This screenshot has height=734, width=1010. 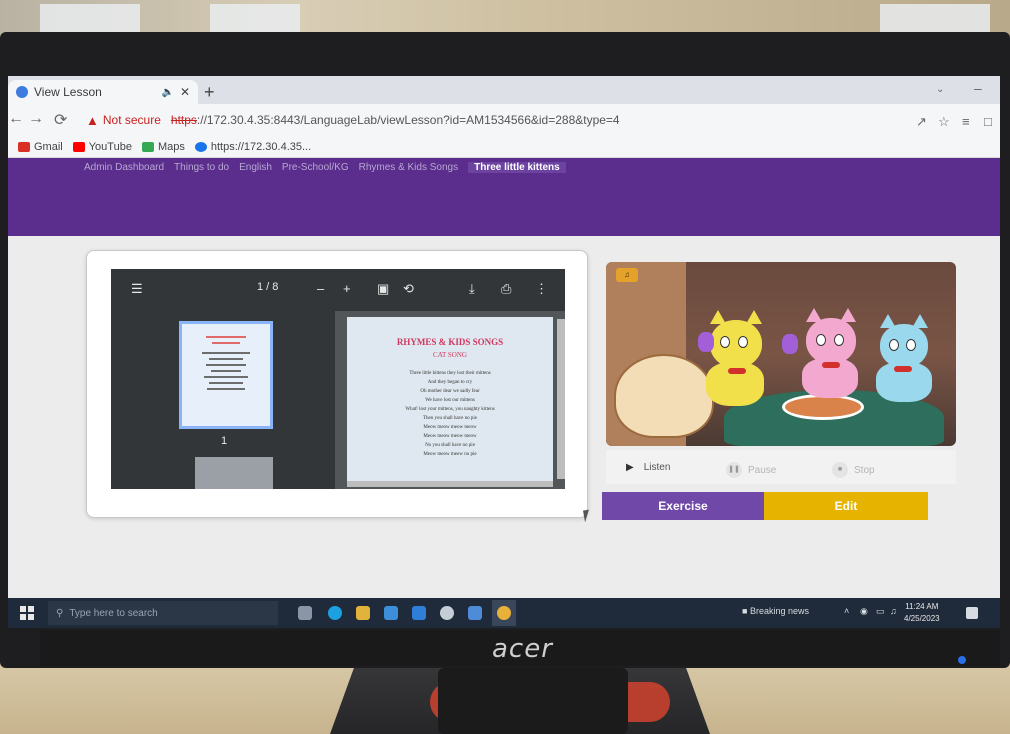 I want to click on vertical-scrollbar, so click(x=561, y=399).